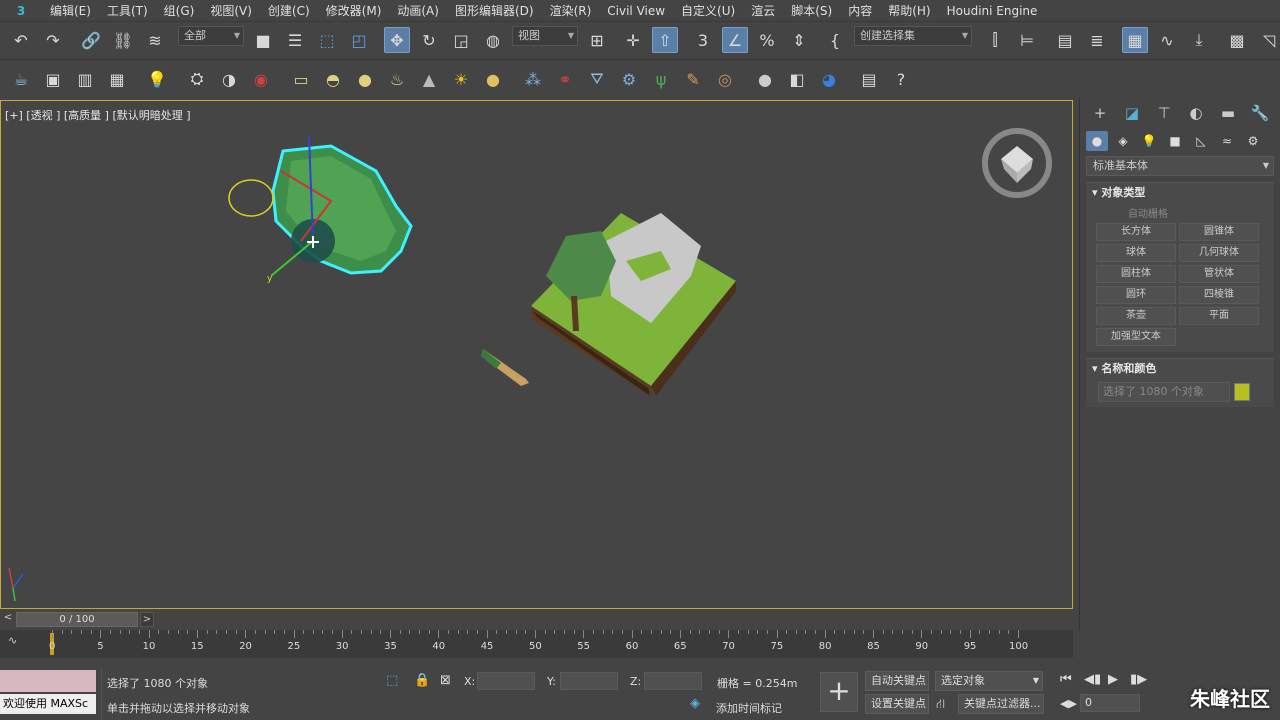  Describe the element at coordinates (765, 79) in the screenshot. I see `material-sphere-icon: ●` at that location.